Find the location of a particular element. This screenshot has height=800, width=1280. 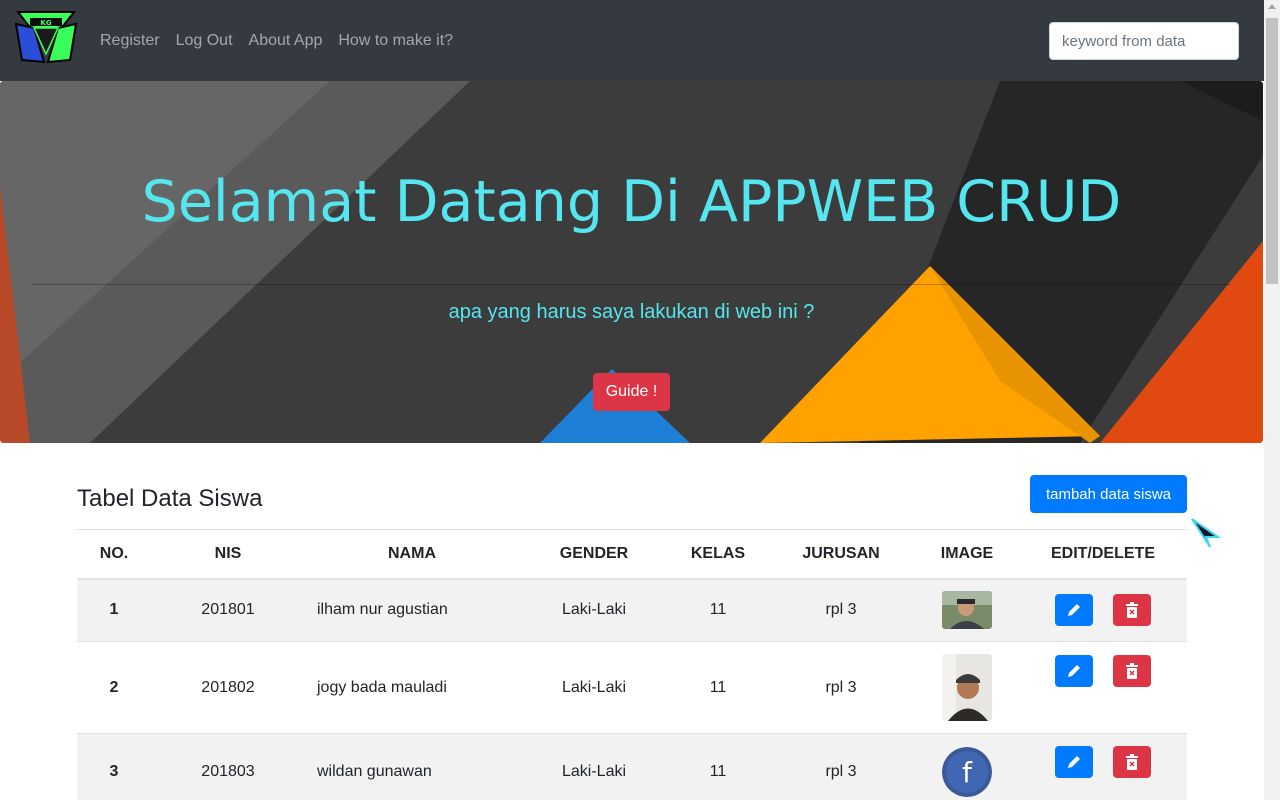

cell-nama: jogy bada mauladi is located at coordinates (412, 687).